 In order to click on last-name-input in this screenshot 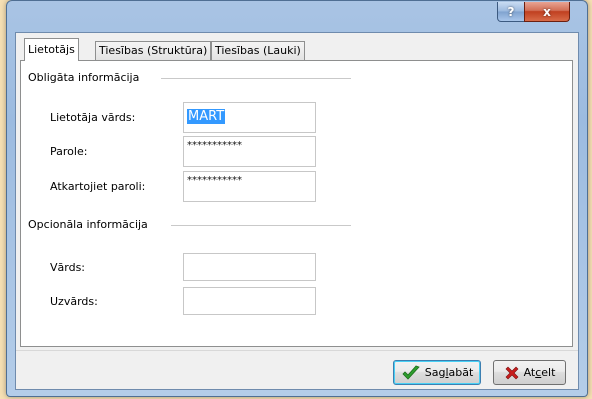, I will do `click(249, 301)`.